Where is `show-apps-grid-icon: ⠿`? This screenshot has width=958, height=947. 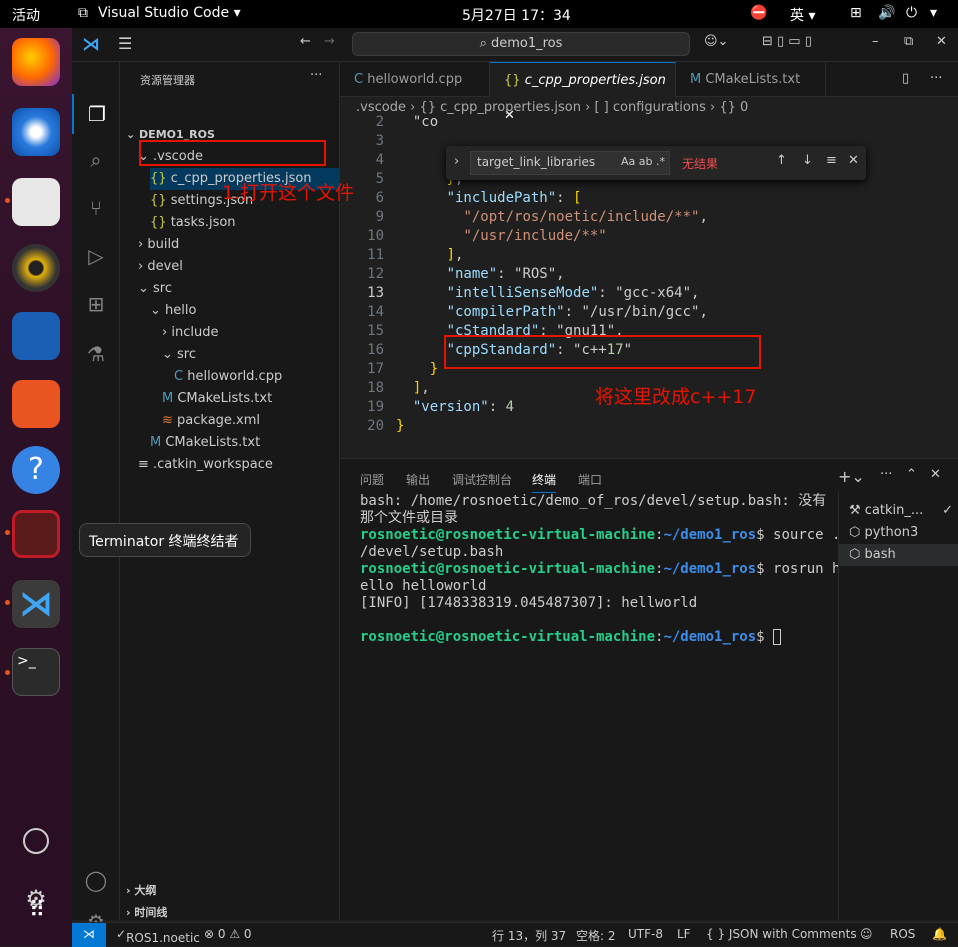 show-apps-grid-icon: ⠿ is located at coordinates (37, 911).